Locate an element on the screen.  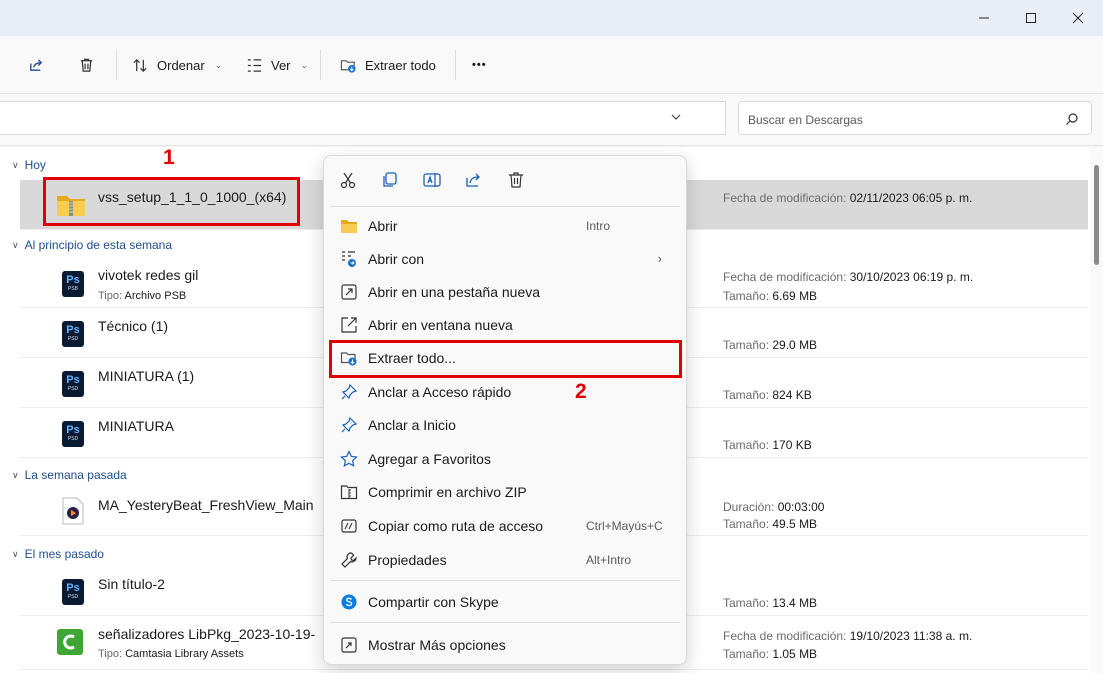
group-label: Al principio de esta semana is located at coordinates (98, 245).